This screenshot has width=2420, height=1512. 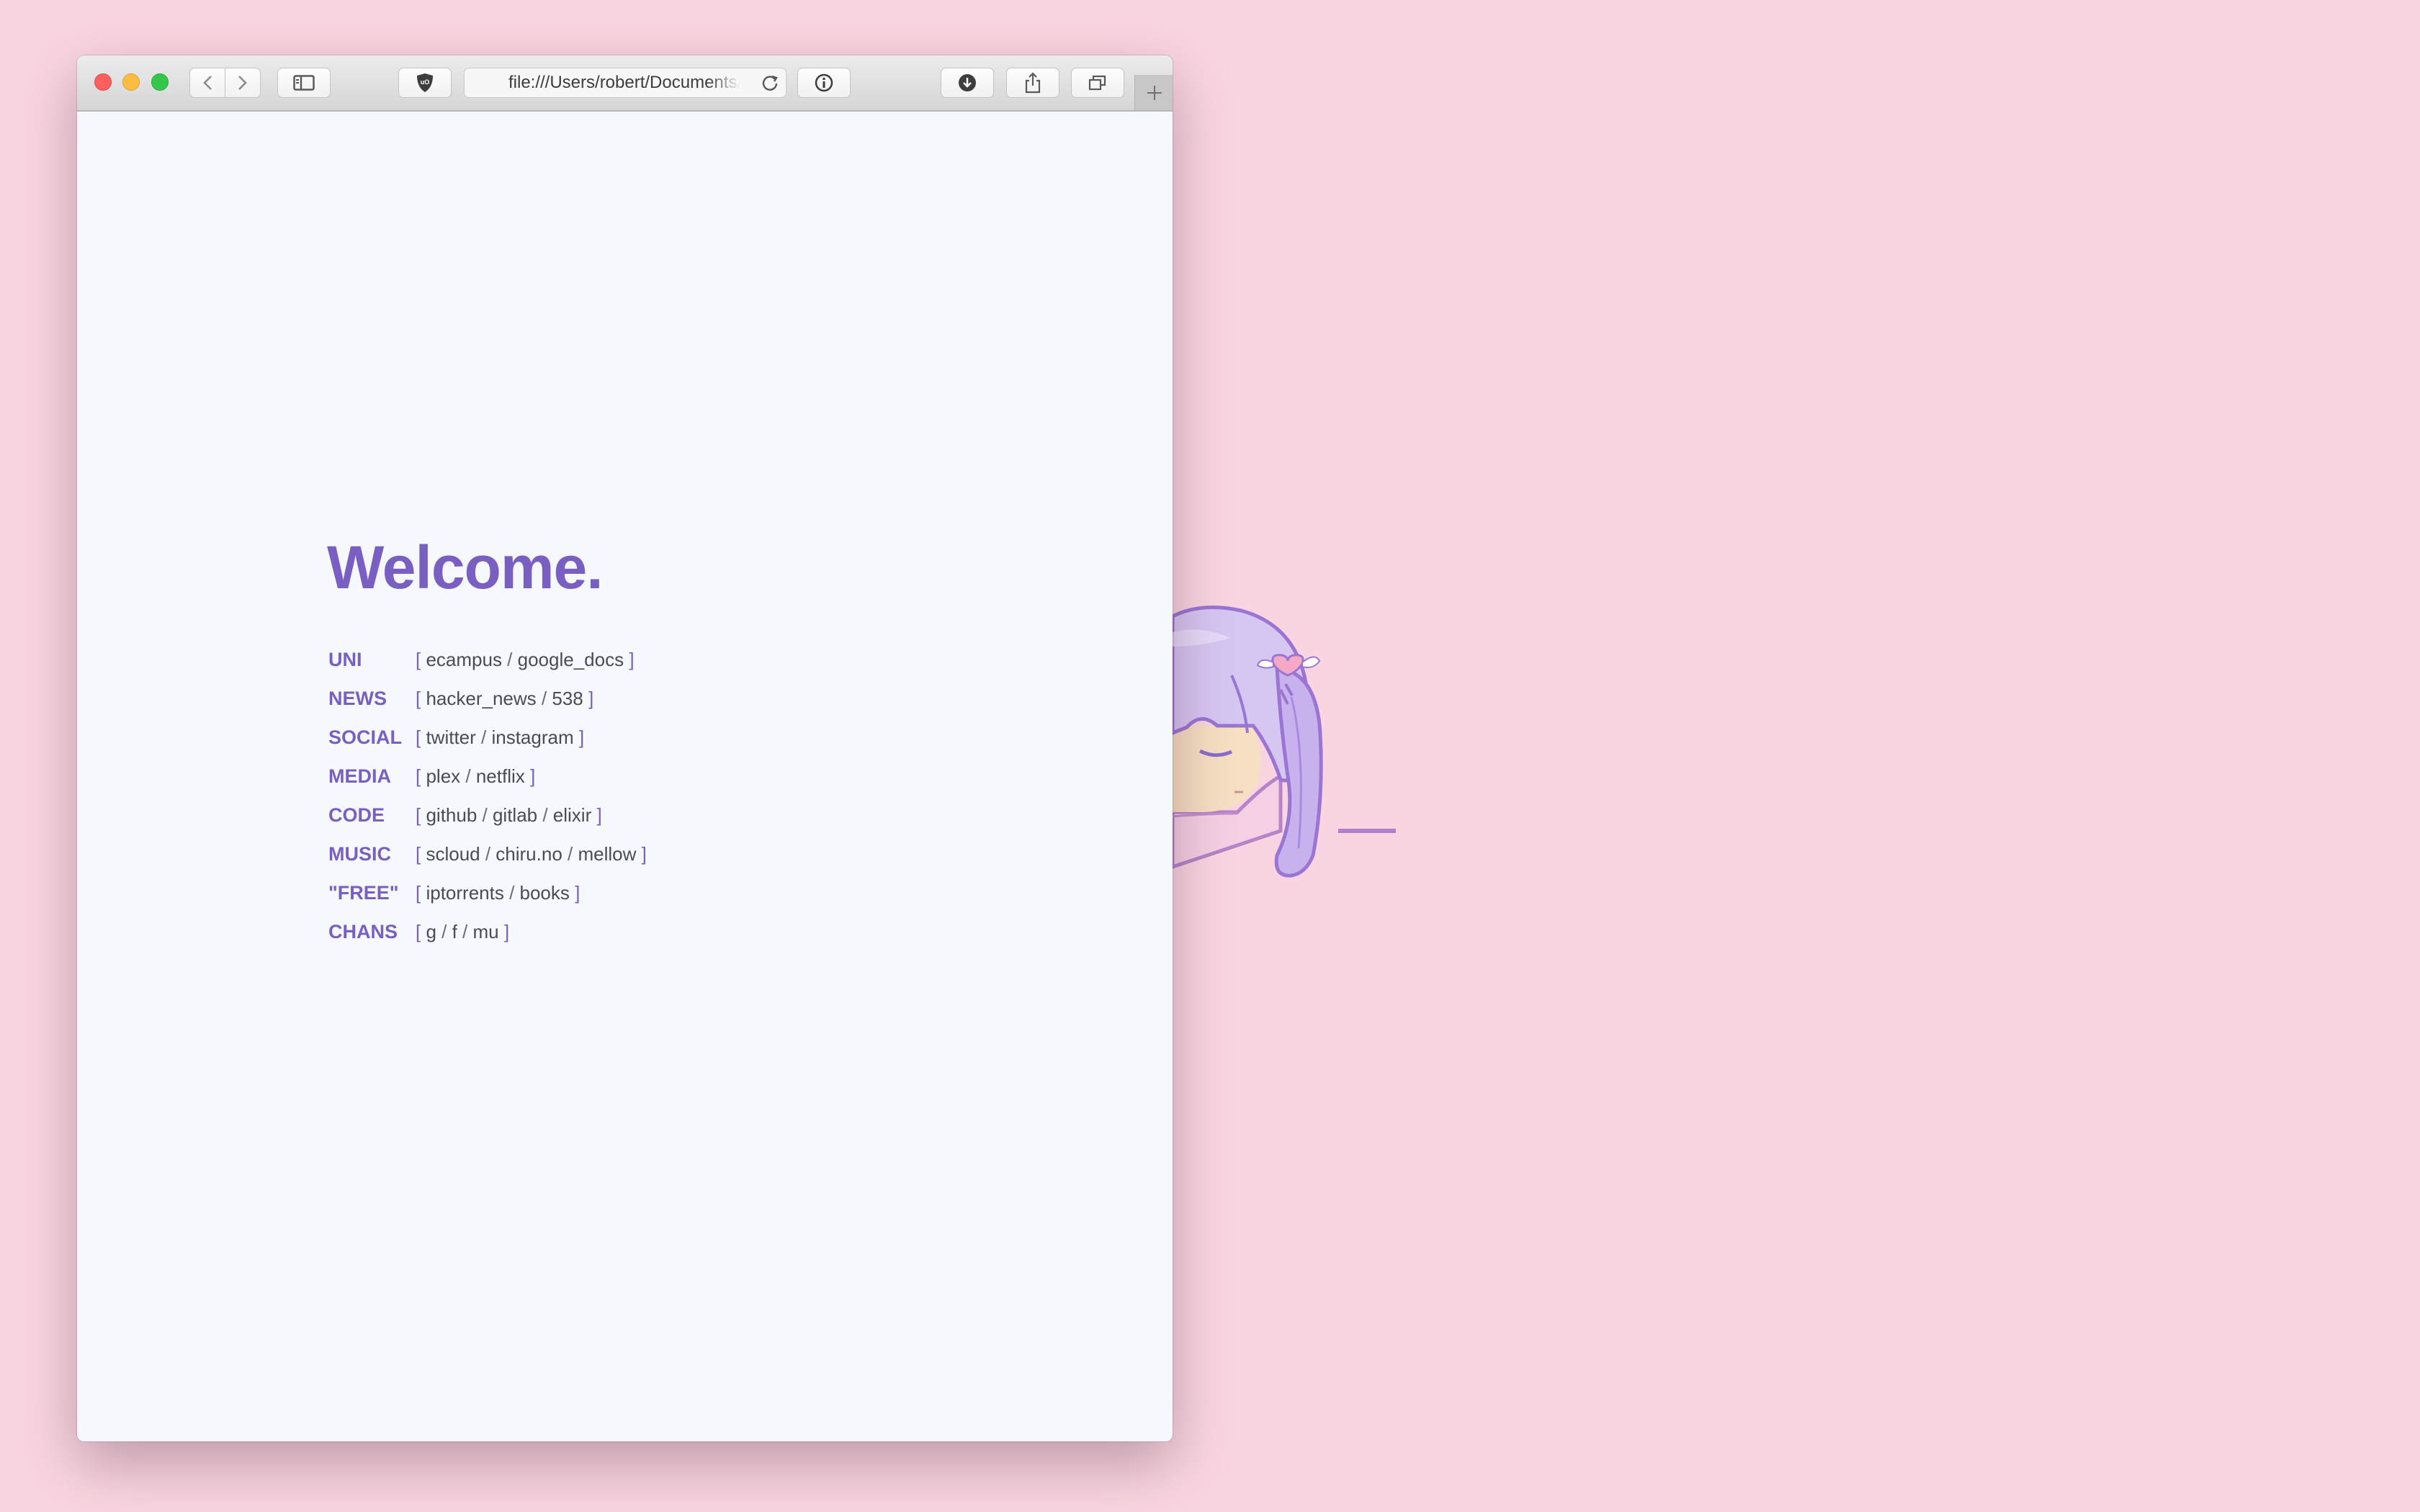 I want to click on link-iptorrents: iptorrents, so click(x=465, y=893).